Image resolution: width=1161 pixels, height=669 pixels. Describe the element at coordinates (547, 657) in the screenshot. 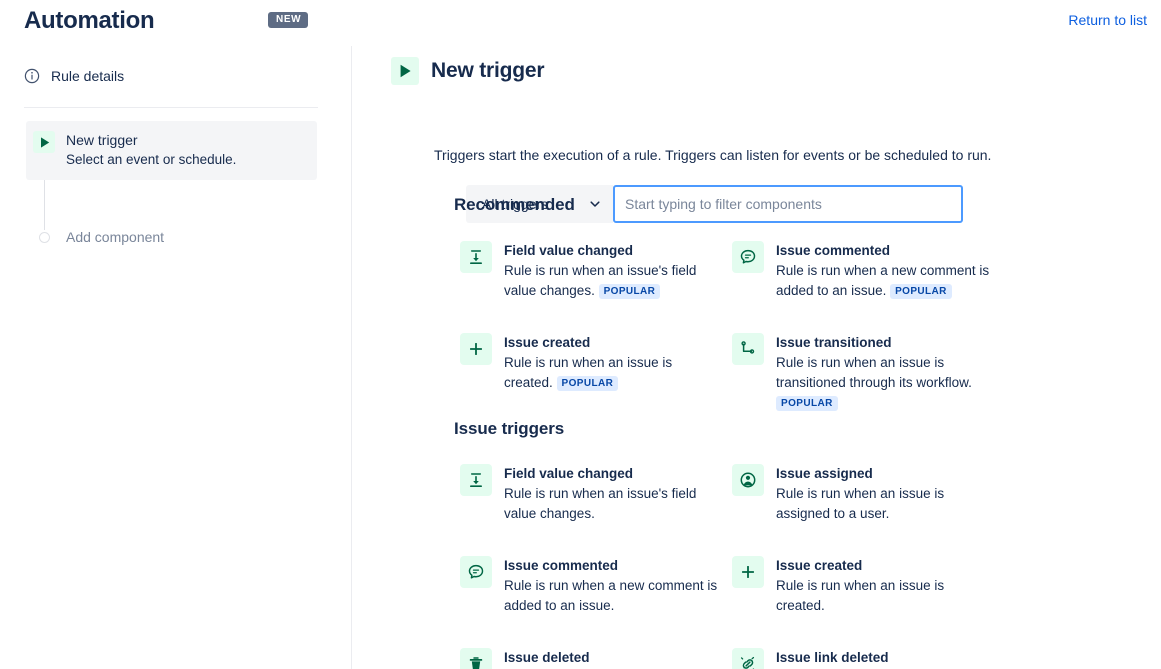

I see `trigger-card-title: Issue deleted` at that location.